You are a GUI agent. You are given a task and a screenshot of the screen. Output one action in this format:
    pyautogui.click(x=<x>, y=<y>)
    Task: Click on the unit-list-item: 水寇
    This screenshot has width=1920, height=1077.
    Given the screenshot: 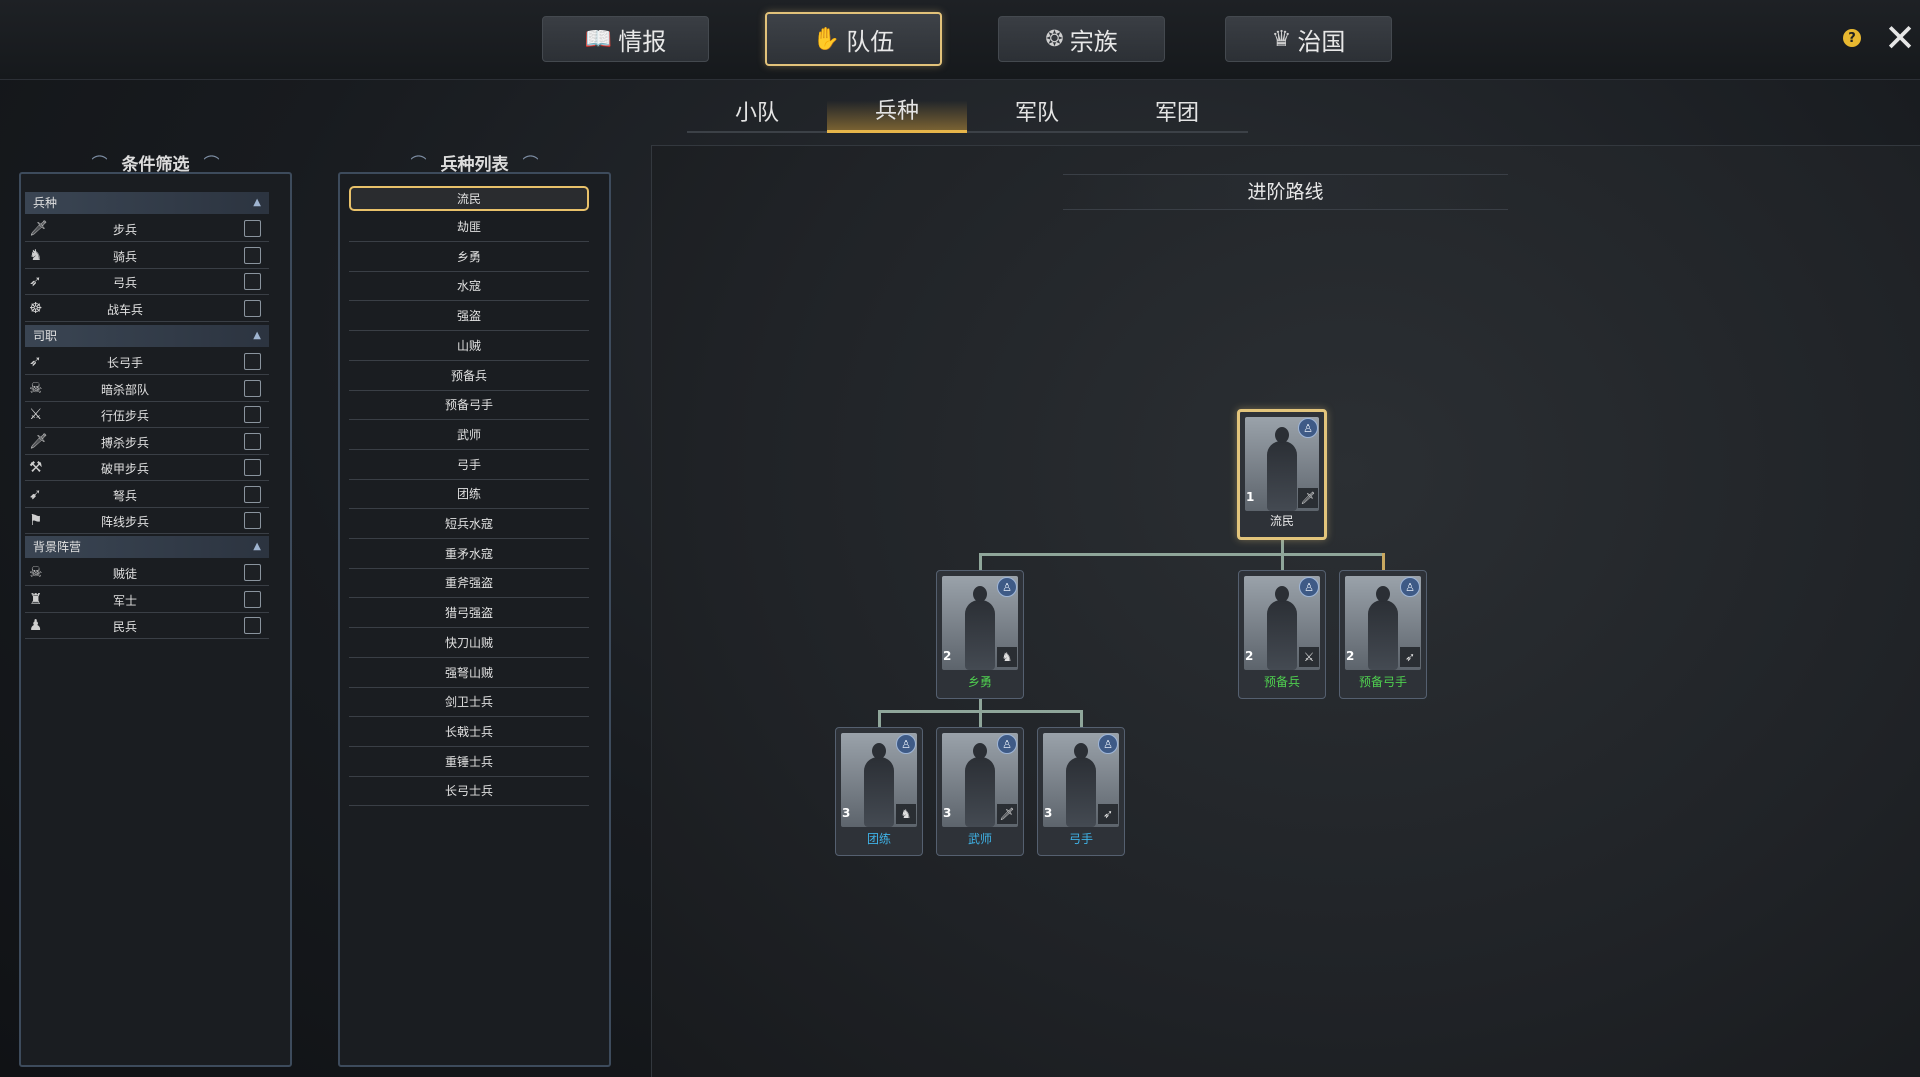 What is the action you would take?
    pyautogui.click(x=469, y=287)
    